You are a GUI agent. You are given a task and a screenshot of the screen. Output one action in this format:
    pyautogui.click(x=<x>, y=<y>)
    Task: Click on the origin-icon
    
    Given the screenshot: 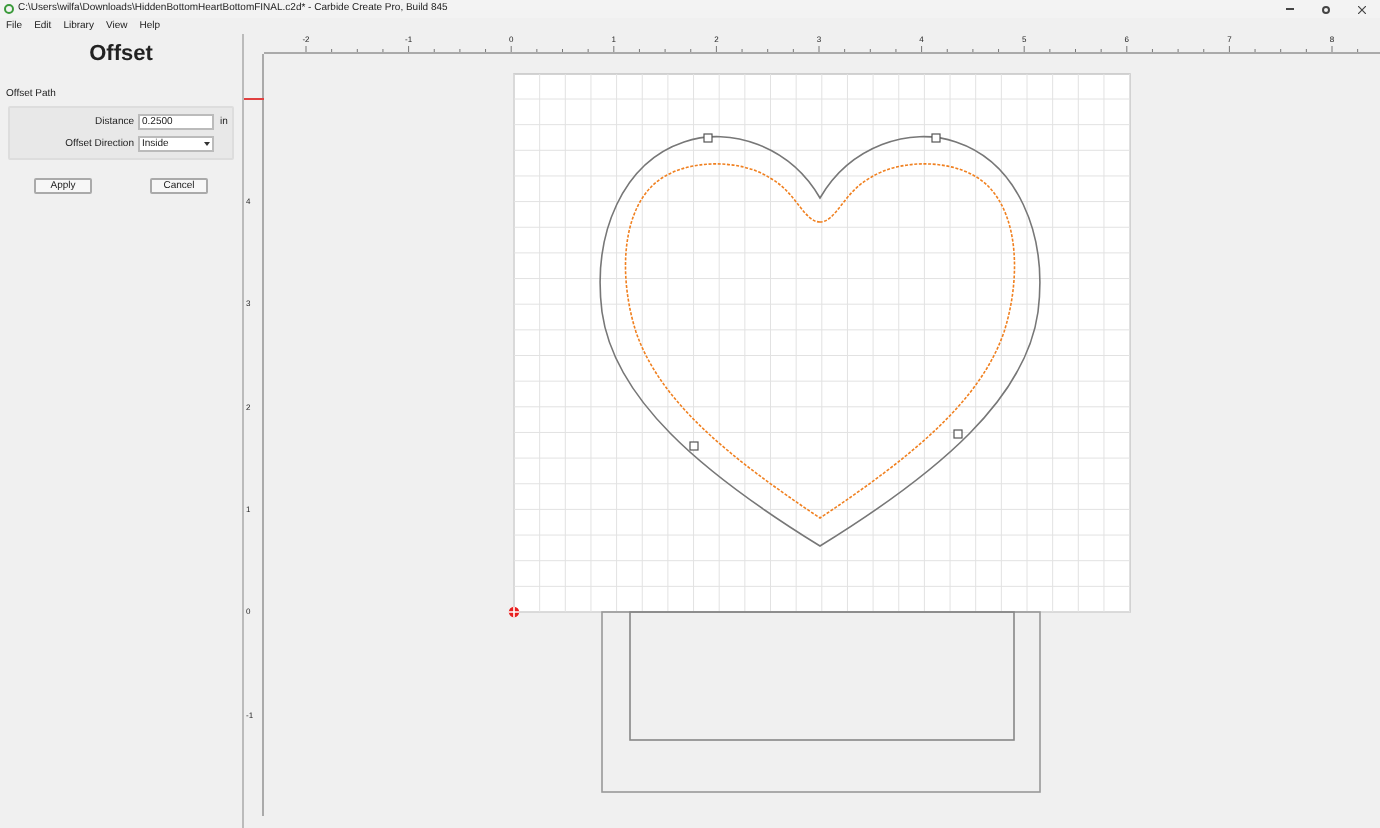 What is the action you would take?
    pyautogui.click(x=514, y=612)
    